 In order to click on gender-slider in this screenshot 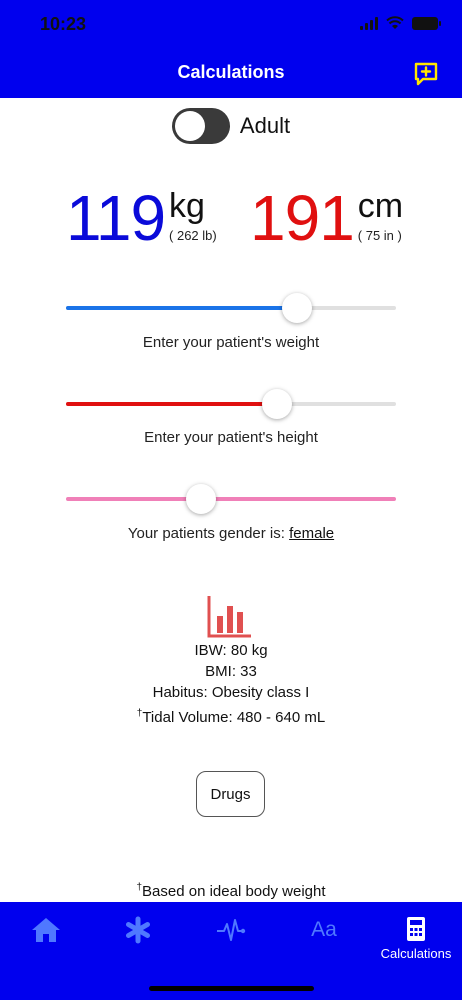, I will do `click(231, 499)`.